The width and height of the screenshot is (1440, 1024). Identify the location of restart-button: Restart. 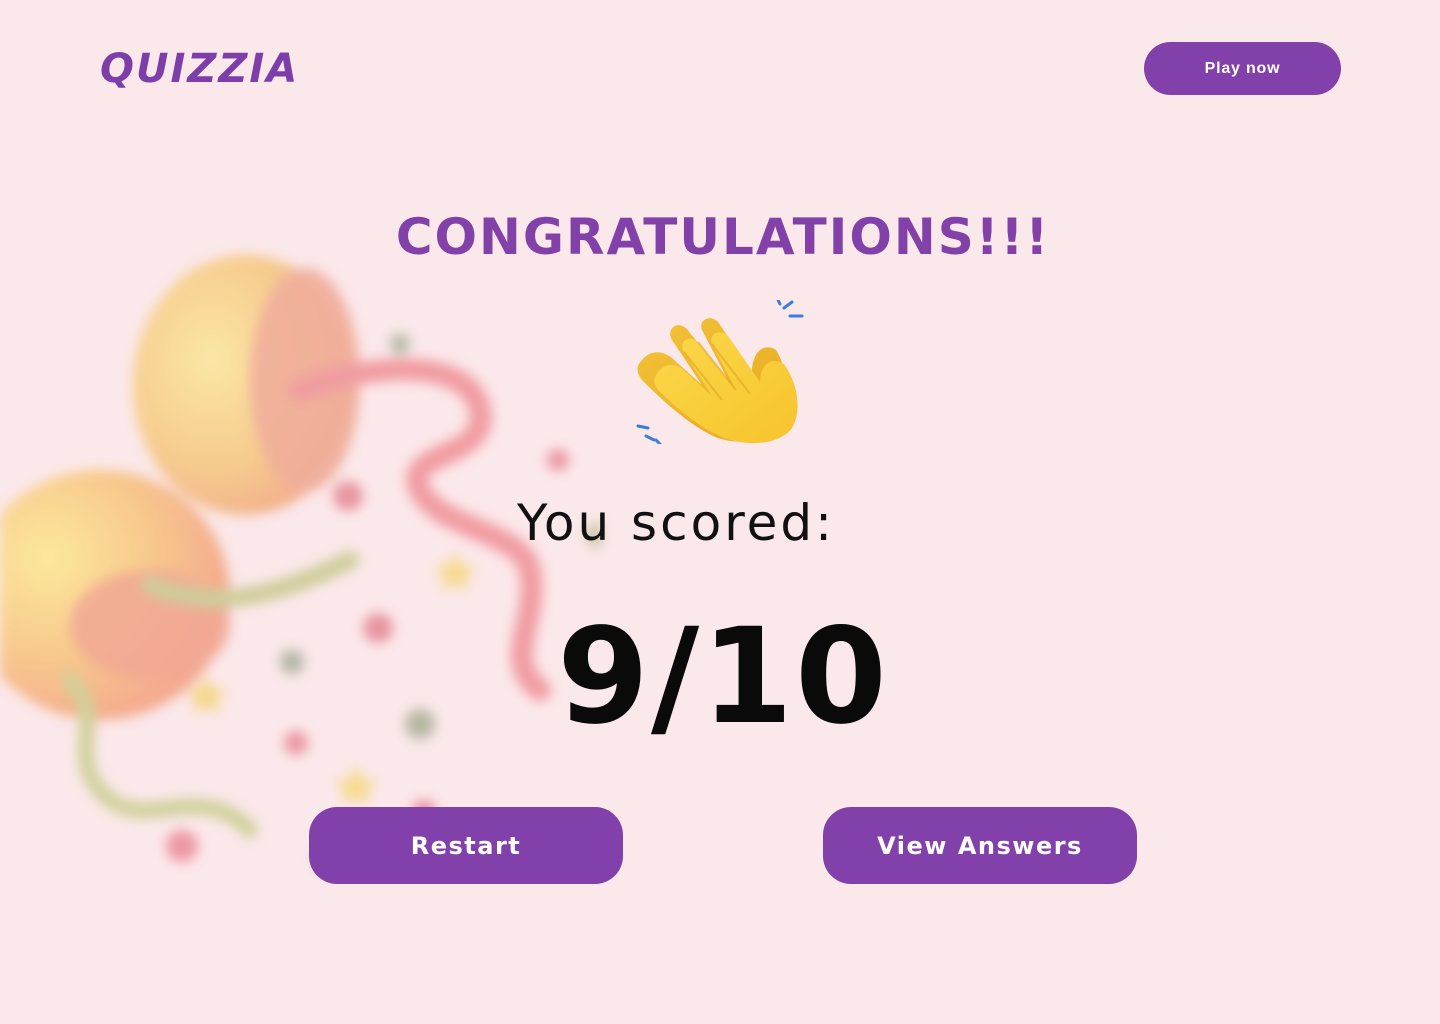
(466, 845).